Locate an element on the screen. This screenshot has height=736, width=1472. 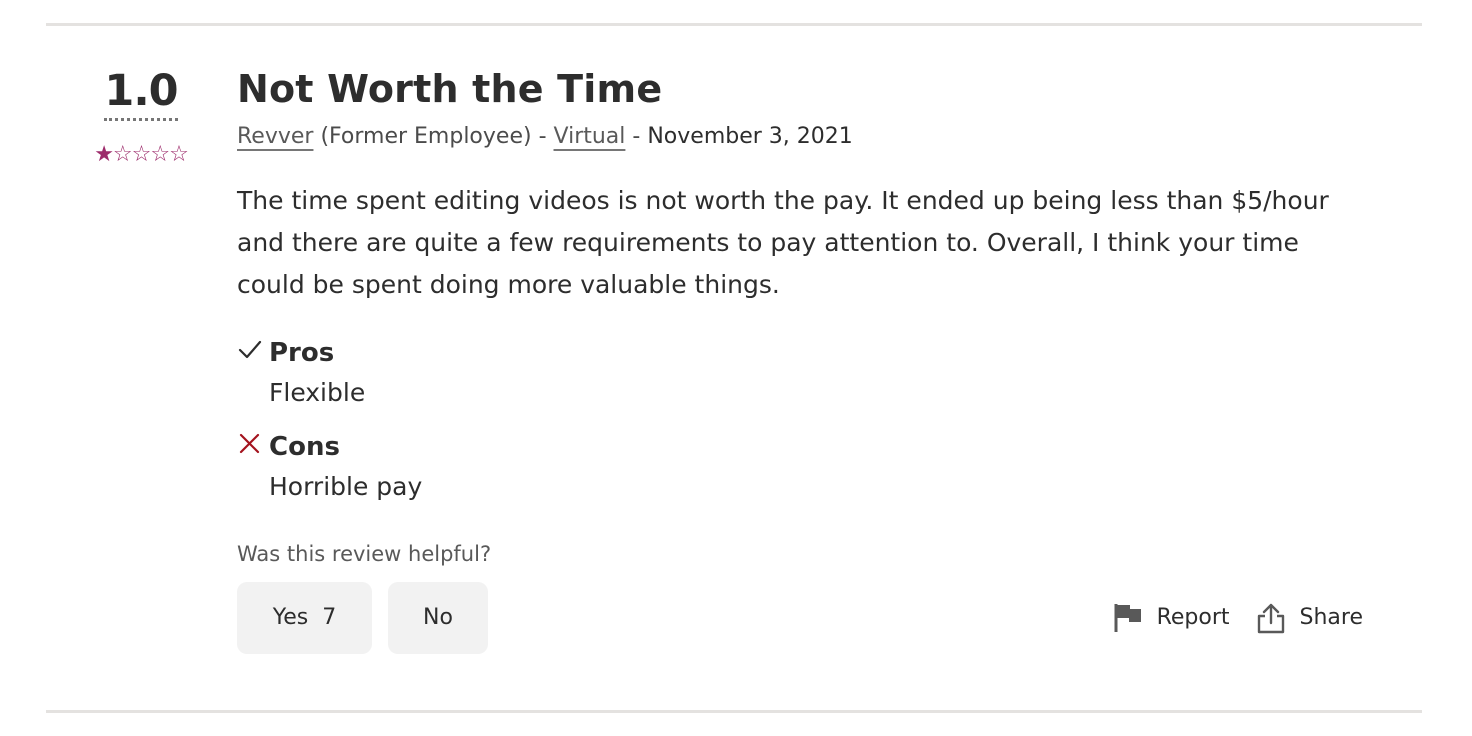
pros-heading: Pros is located at coordinates (302, 353).